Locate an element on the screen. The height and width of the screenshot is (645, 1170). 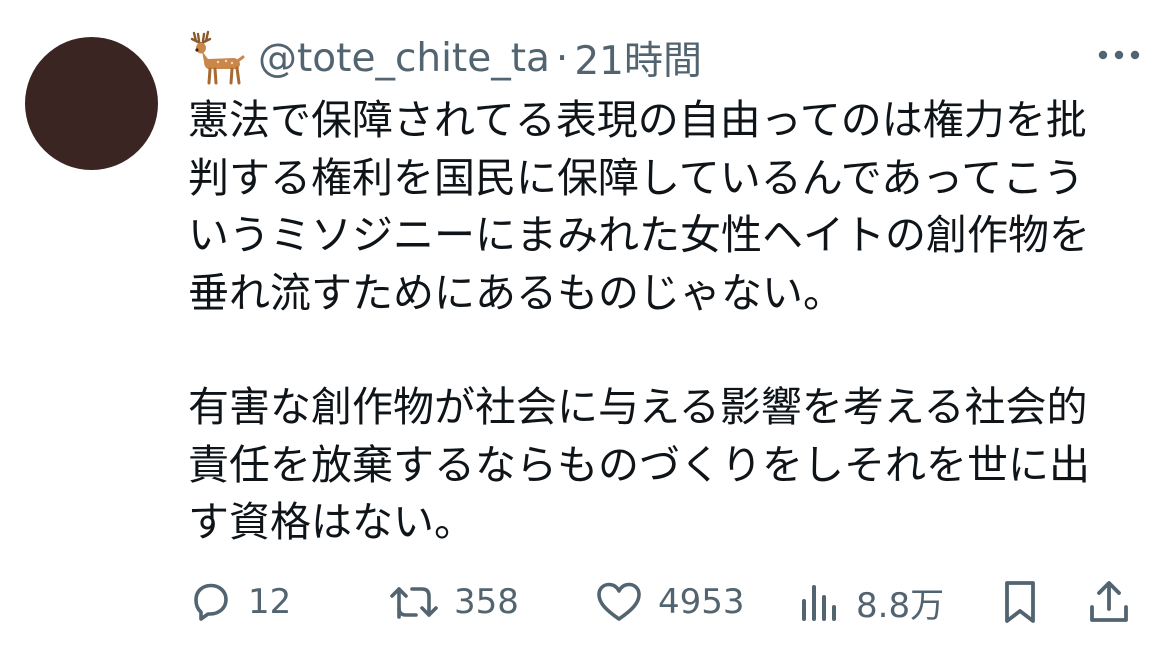
reply-button: 12 is located at coordinates (239, 602).